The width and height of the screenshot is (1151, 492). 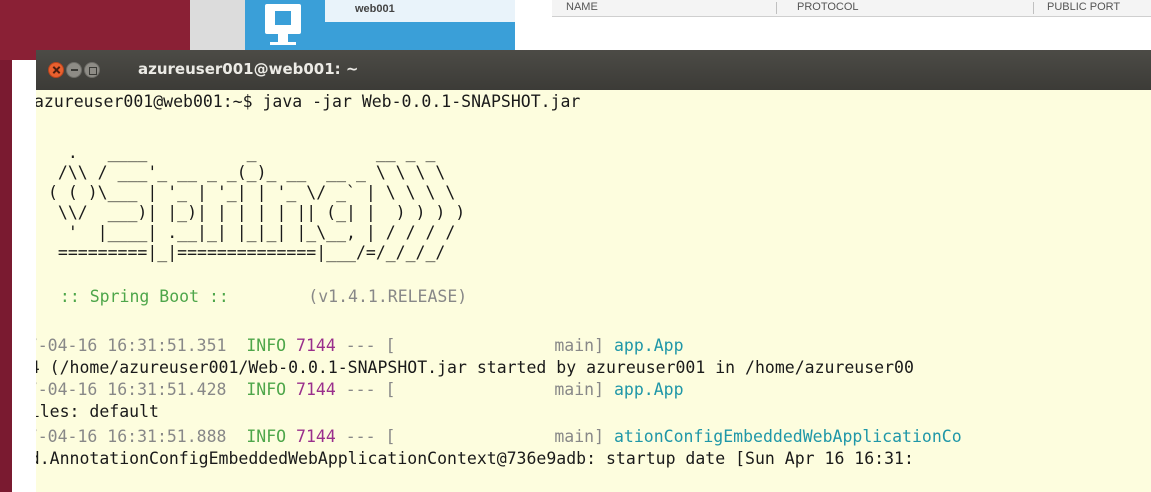 What do you see at coordinates (74, 70) in the screenshot?
I see `minimize-window-button` at bounding box center [74, 70].